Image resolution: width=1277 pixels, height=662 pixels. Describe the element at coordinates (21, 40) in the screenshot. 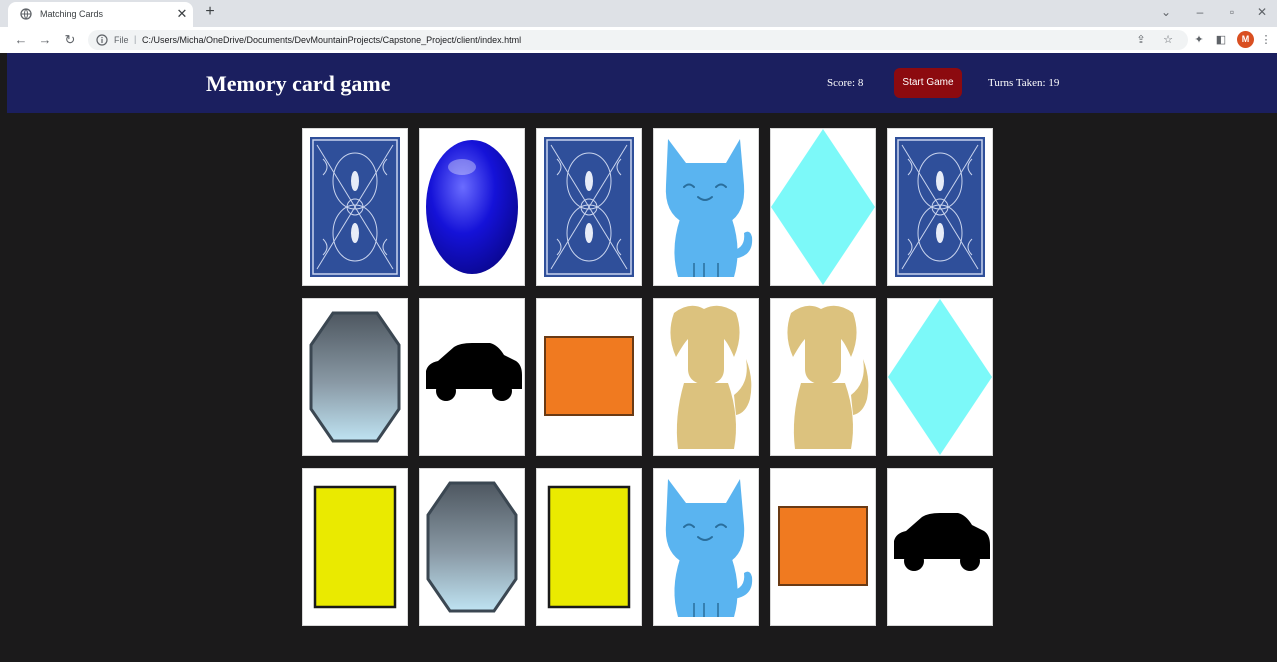

I see `back-icon: ←` at that location.